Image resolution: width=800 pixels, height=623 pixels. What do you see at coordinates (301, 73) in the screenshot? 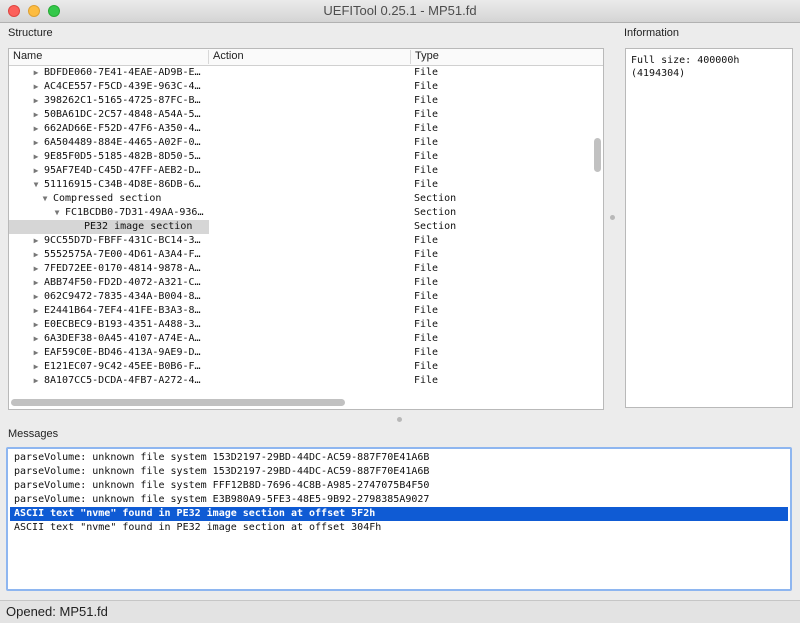
I see `tree-row: ▶ BDFDE060-7E41-4EAE-AD9B-E… File` at bounding box center [301, 73].